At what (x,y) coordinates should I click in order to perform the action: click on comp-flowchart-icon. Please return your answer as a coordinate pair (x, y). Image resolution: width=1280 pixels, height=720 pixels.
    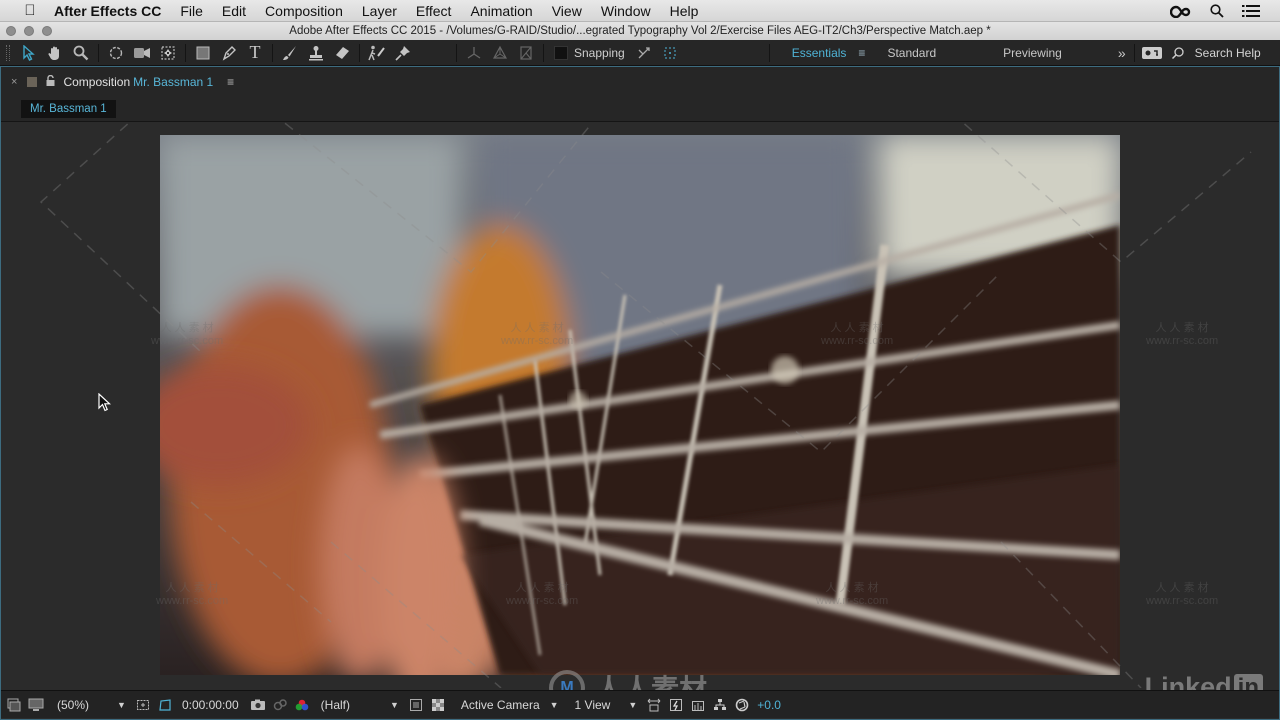
    Looking at the image, I should click on (720, 705).